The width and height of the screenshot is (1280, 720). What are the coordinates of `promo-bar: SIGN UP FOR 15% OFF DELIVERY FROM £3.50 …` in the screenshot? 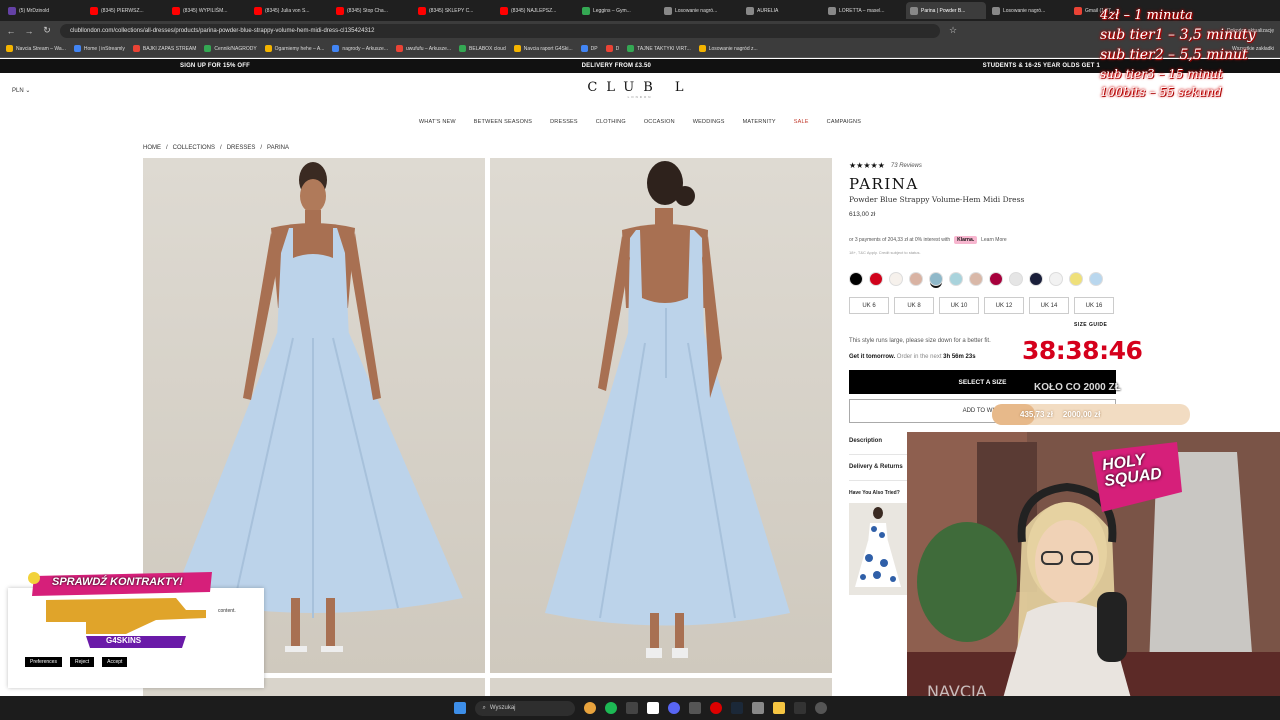 It's located at (640, 66).